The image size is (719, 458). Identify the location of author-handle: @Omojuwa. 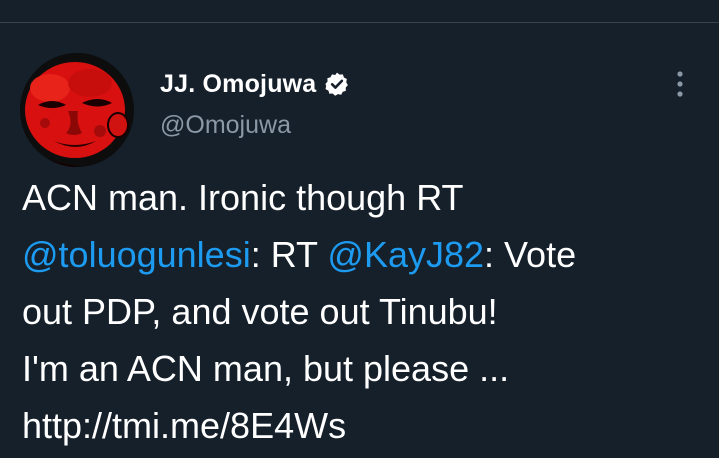
(225, 125).